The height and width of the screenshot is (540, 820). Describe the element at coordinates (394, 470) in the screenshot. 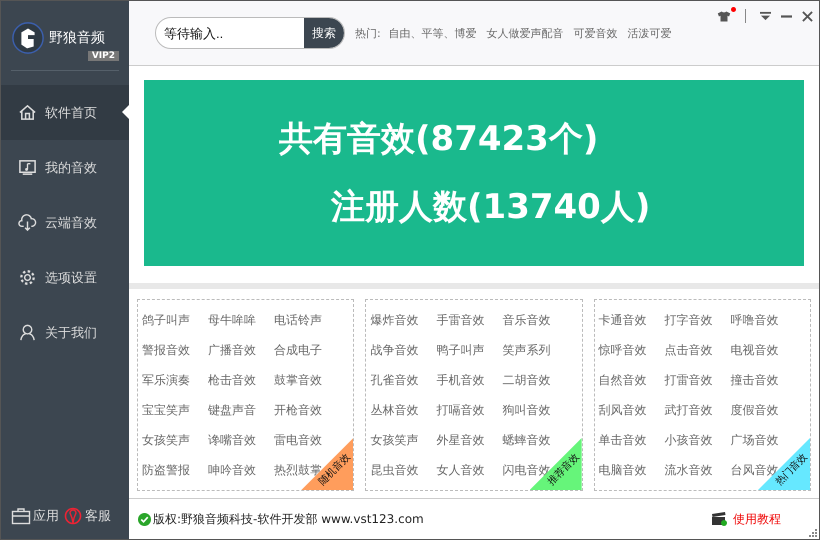

I see `sound-link: 昆虫音效` at that location.